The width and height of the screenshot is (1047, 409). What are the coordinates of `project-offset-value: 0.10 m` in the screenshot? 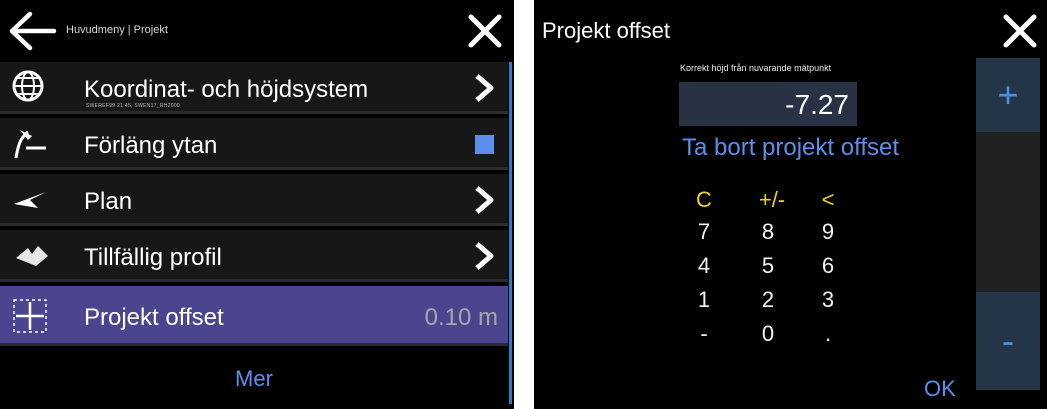 It's located at (461, 317).